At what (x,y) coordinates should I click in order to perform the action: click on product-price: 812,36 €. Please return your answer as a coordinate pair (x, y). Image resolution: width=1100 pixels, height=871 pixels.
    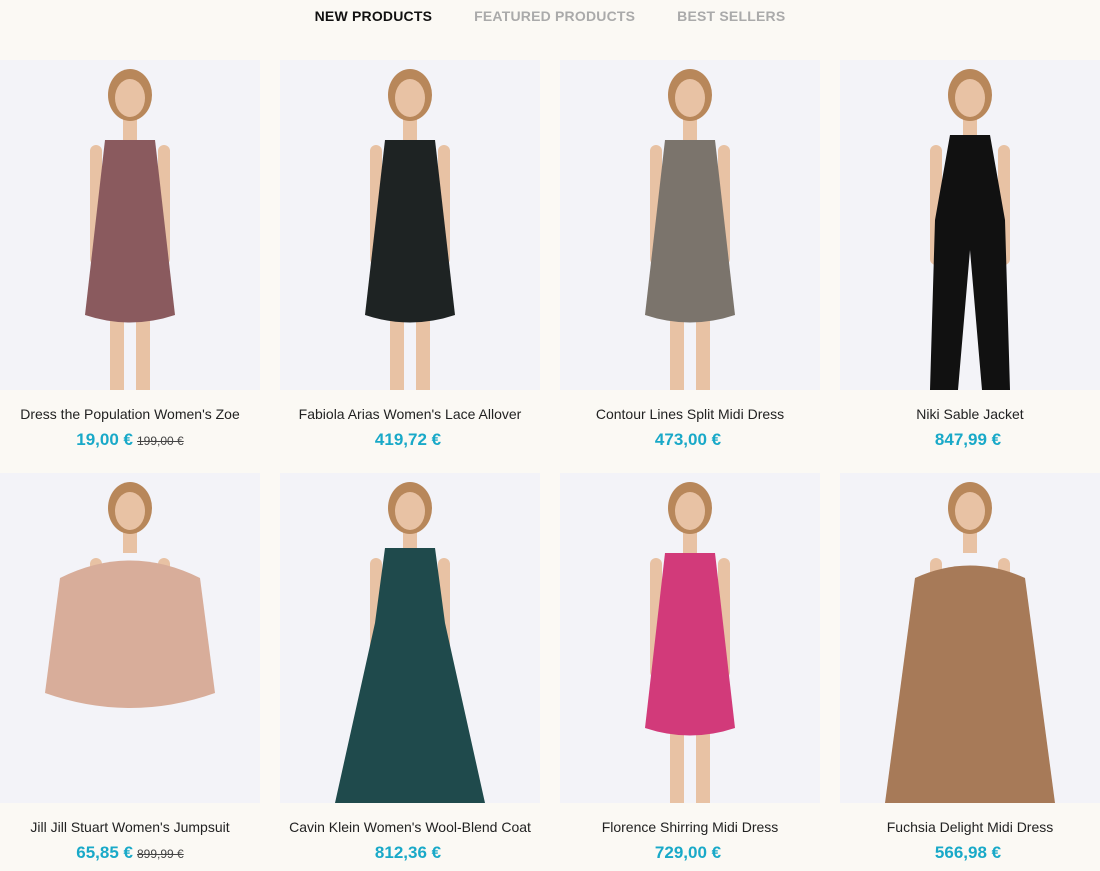
    Looking at the image, I should click on (408, 852).